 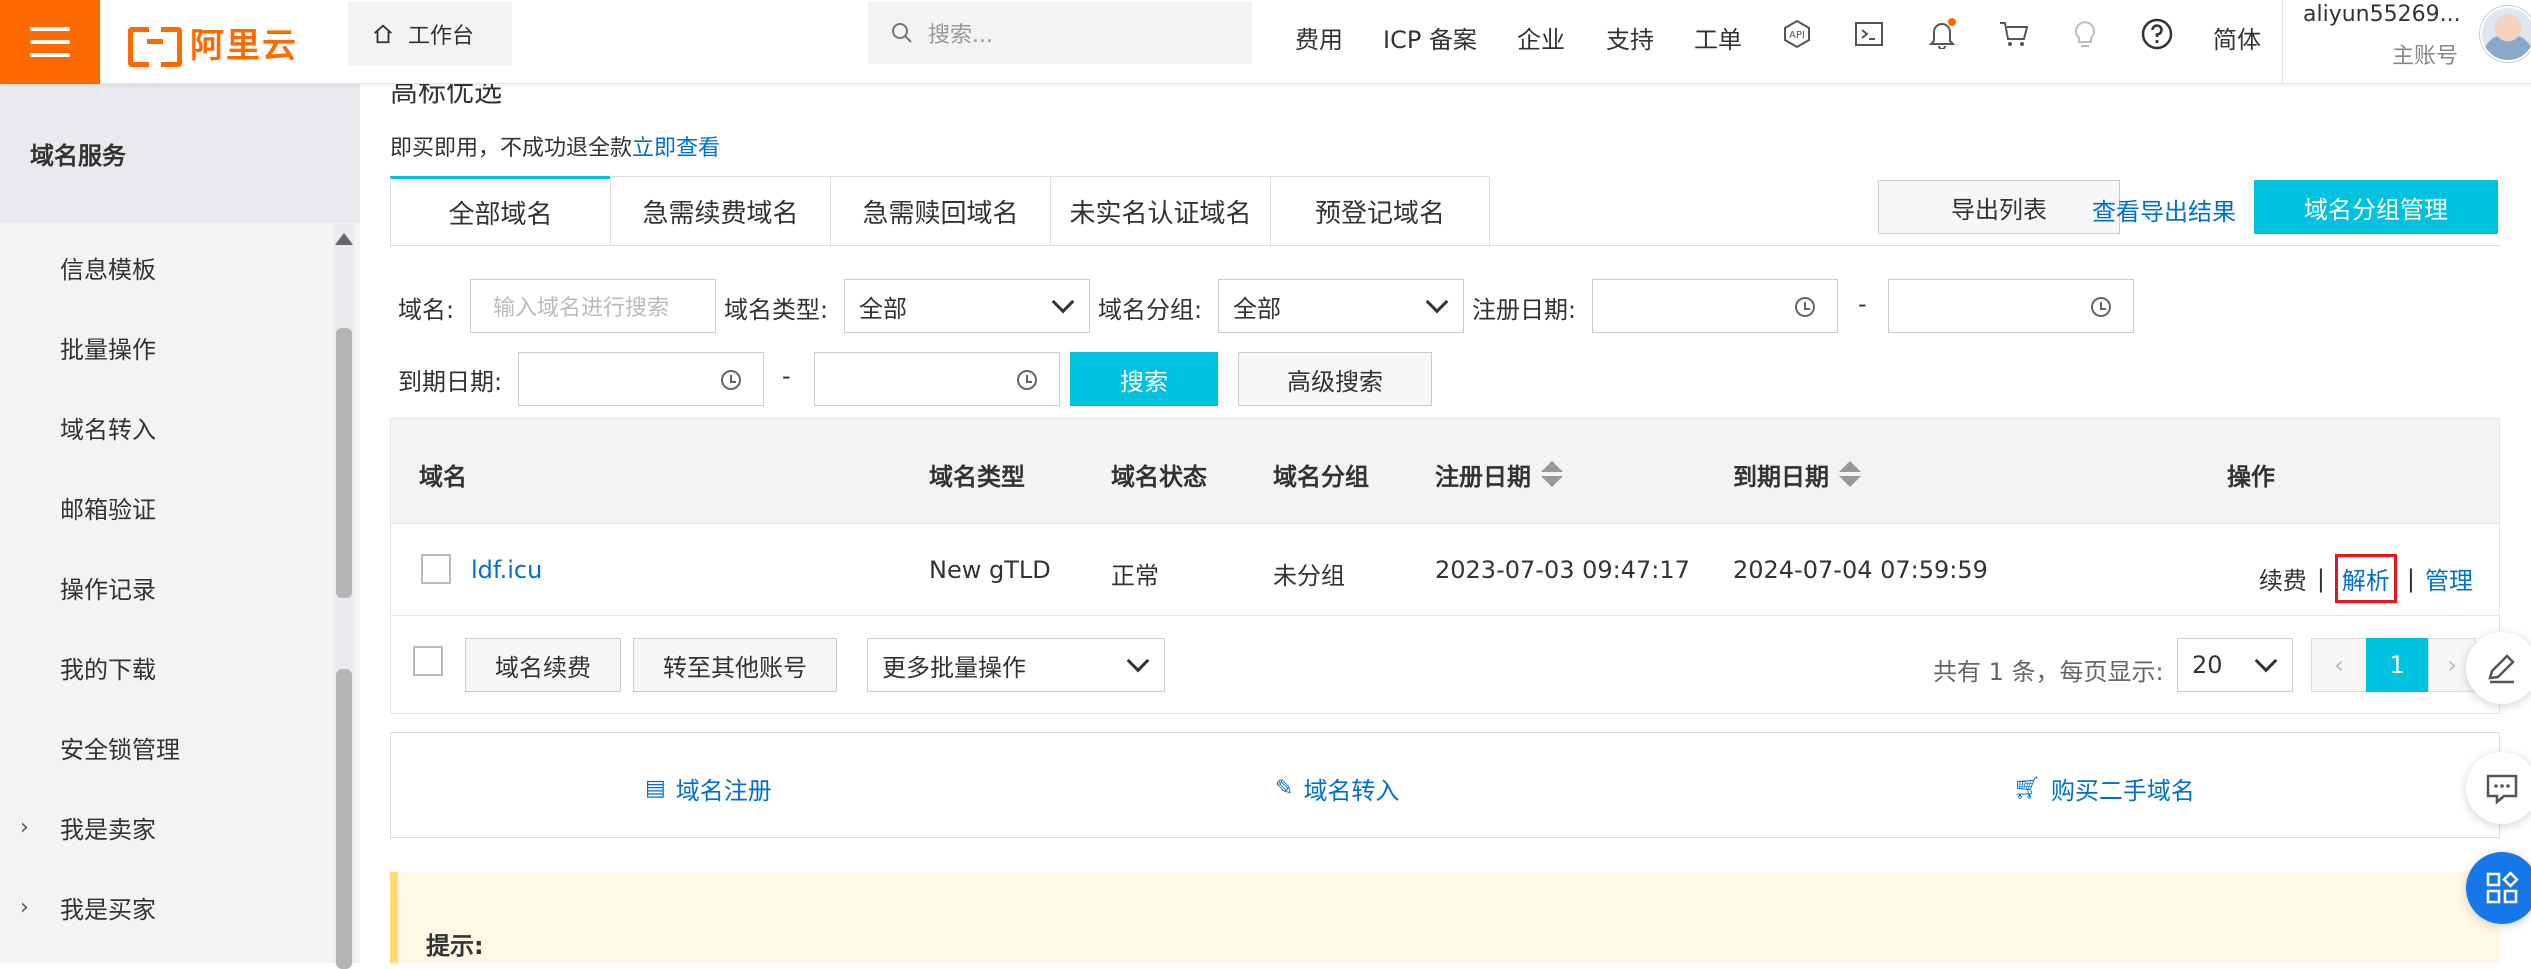 I want to click on domain-type-select: 全部, so click(x=967, y=306).